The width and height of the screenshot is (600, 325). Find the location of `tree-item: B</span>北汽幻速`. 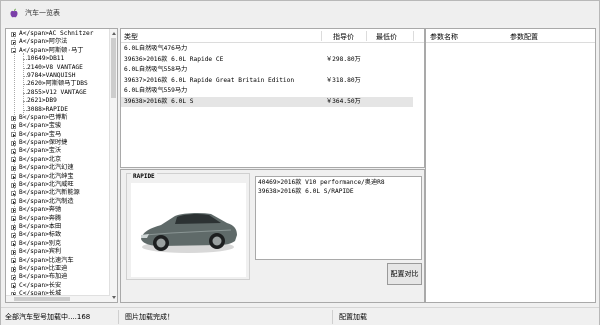

tree-item: B</span>北汽幻速 is located at coordinates (58, 168).